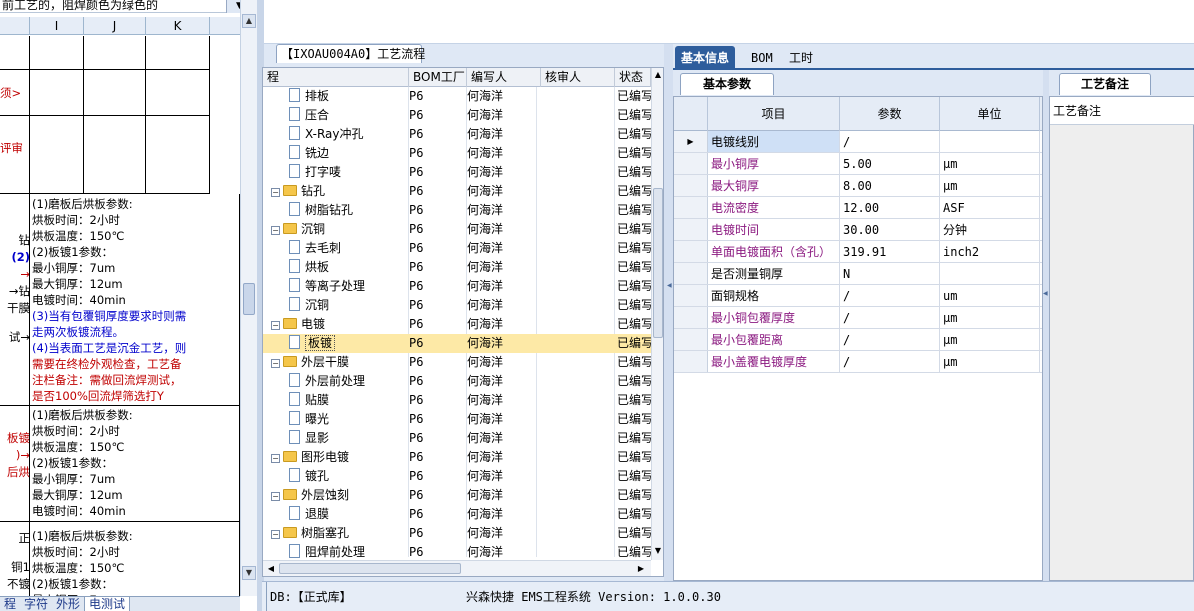  Describe the element at coordinates (457, 476) in the screenshot. I see `tree-row: 镀孔 P6 何海洋 已编写` at that location.